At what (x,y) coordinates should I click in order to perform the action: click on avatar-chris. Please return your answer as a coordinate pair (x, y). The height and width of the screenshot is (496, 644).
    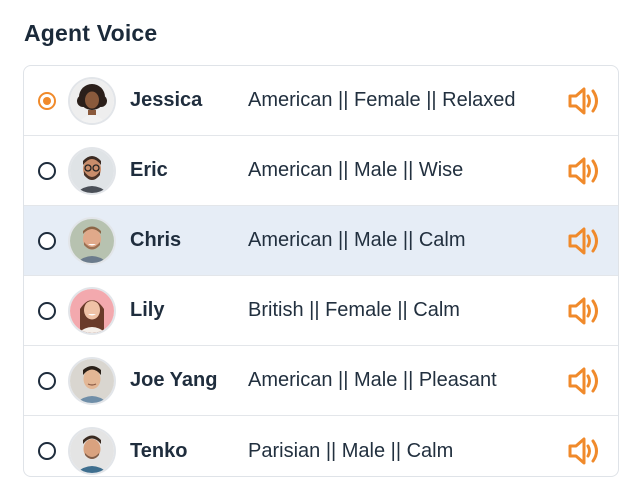
    Looking at the image, I should click on (92, 240).